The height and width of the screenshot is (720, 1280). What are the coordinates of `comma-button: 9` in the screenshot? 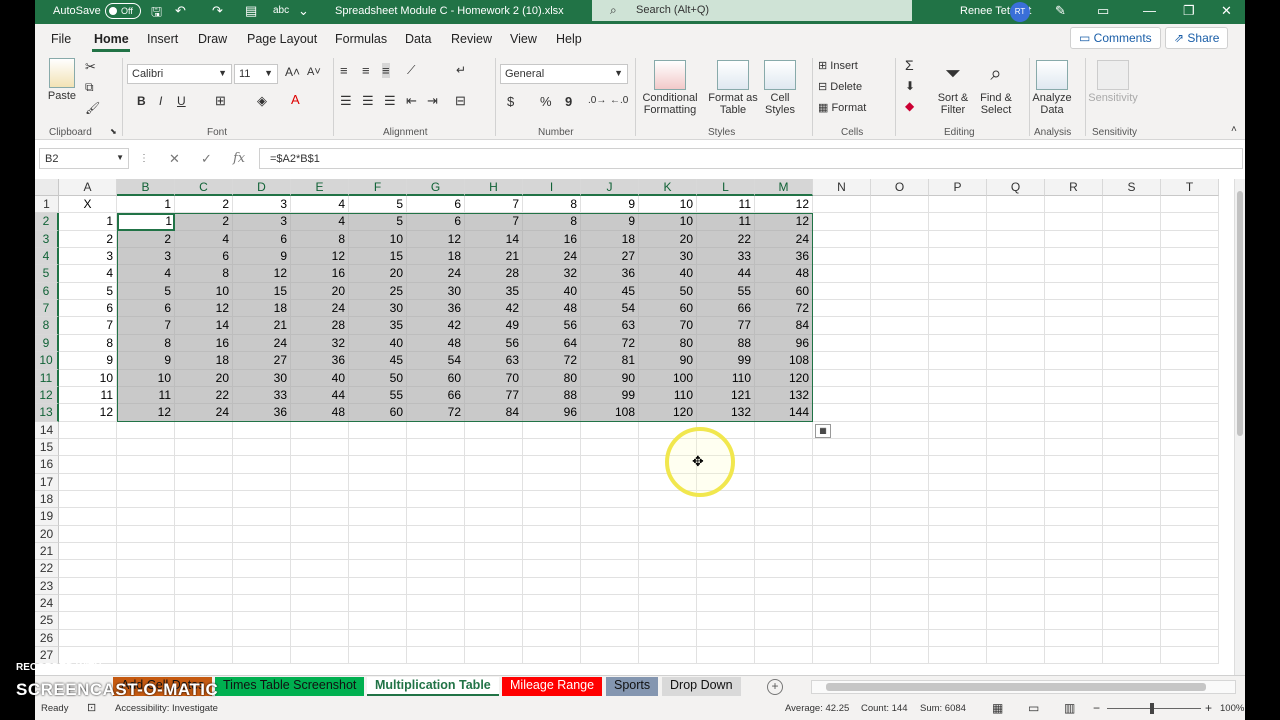 It's located at (568, 101).